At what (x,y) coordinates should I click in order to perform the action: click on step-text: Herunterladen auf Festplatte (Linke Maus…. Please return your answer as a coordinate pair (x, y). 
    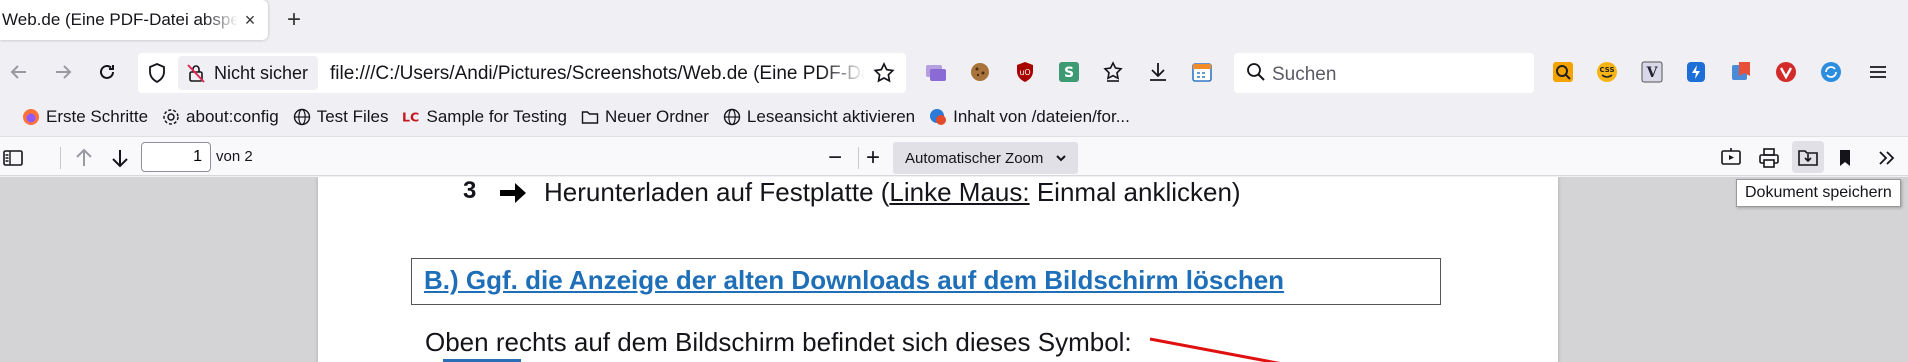
    Looking at the image, I should click on (892, 192).